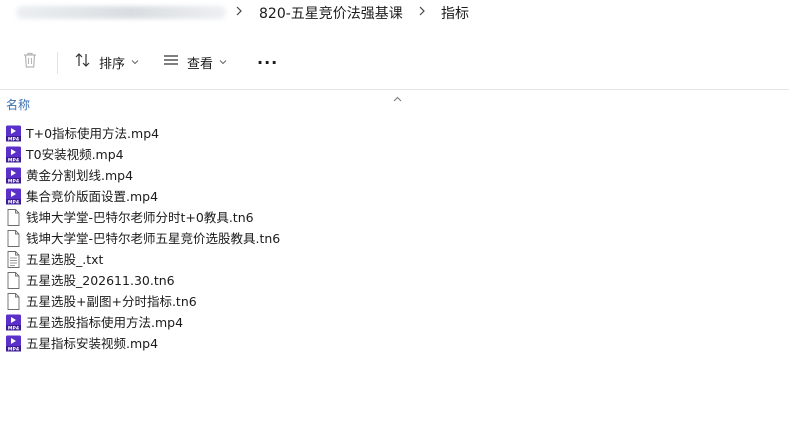 This screenshot has height=440, width=789. I want to click on file-name: 五星选股指标使用方法.mp4, so click(105, 322).